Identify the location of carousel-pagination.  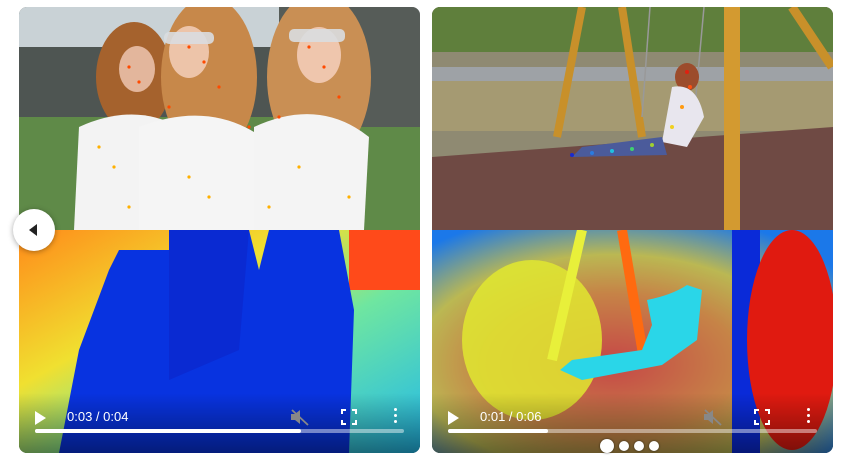
(629, 446).